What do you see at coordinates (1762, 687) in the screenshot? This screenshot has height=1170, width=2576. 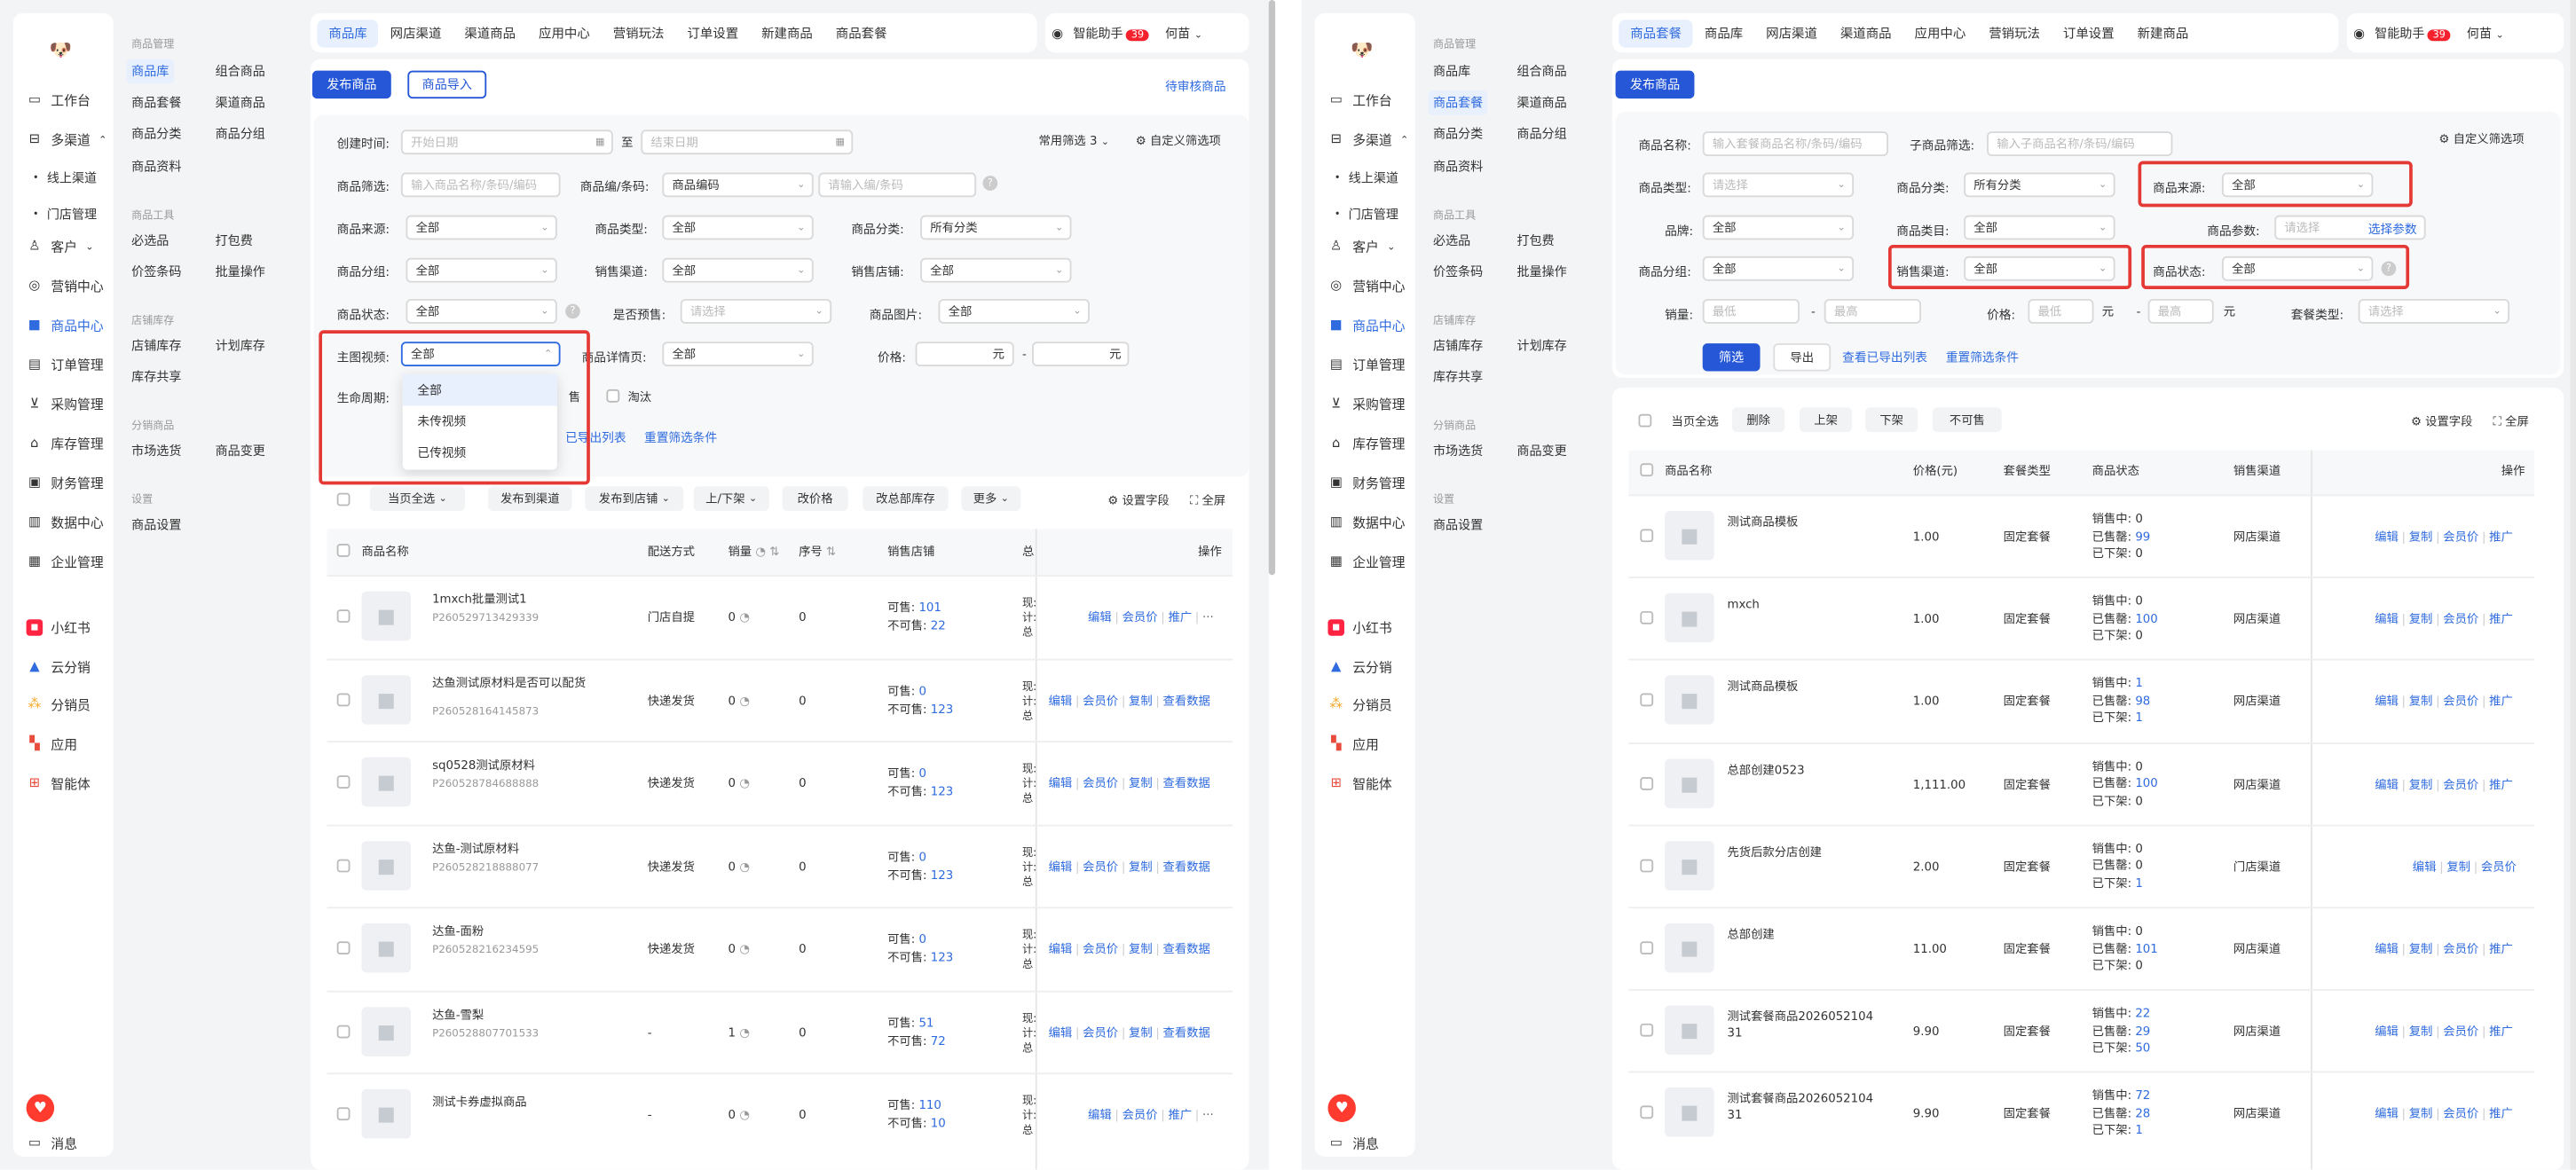 I see `product-name: 测试商品模板` at bounding box center [1762, 687].